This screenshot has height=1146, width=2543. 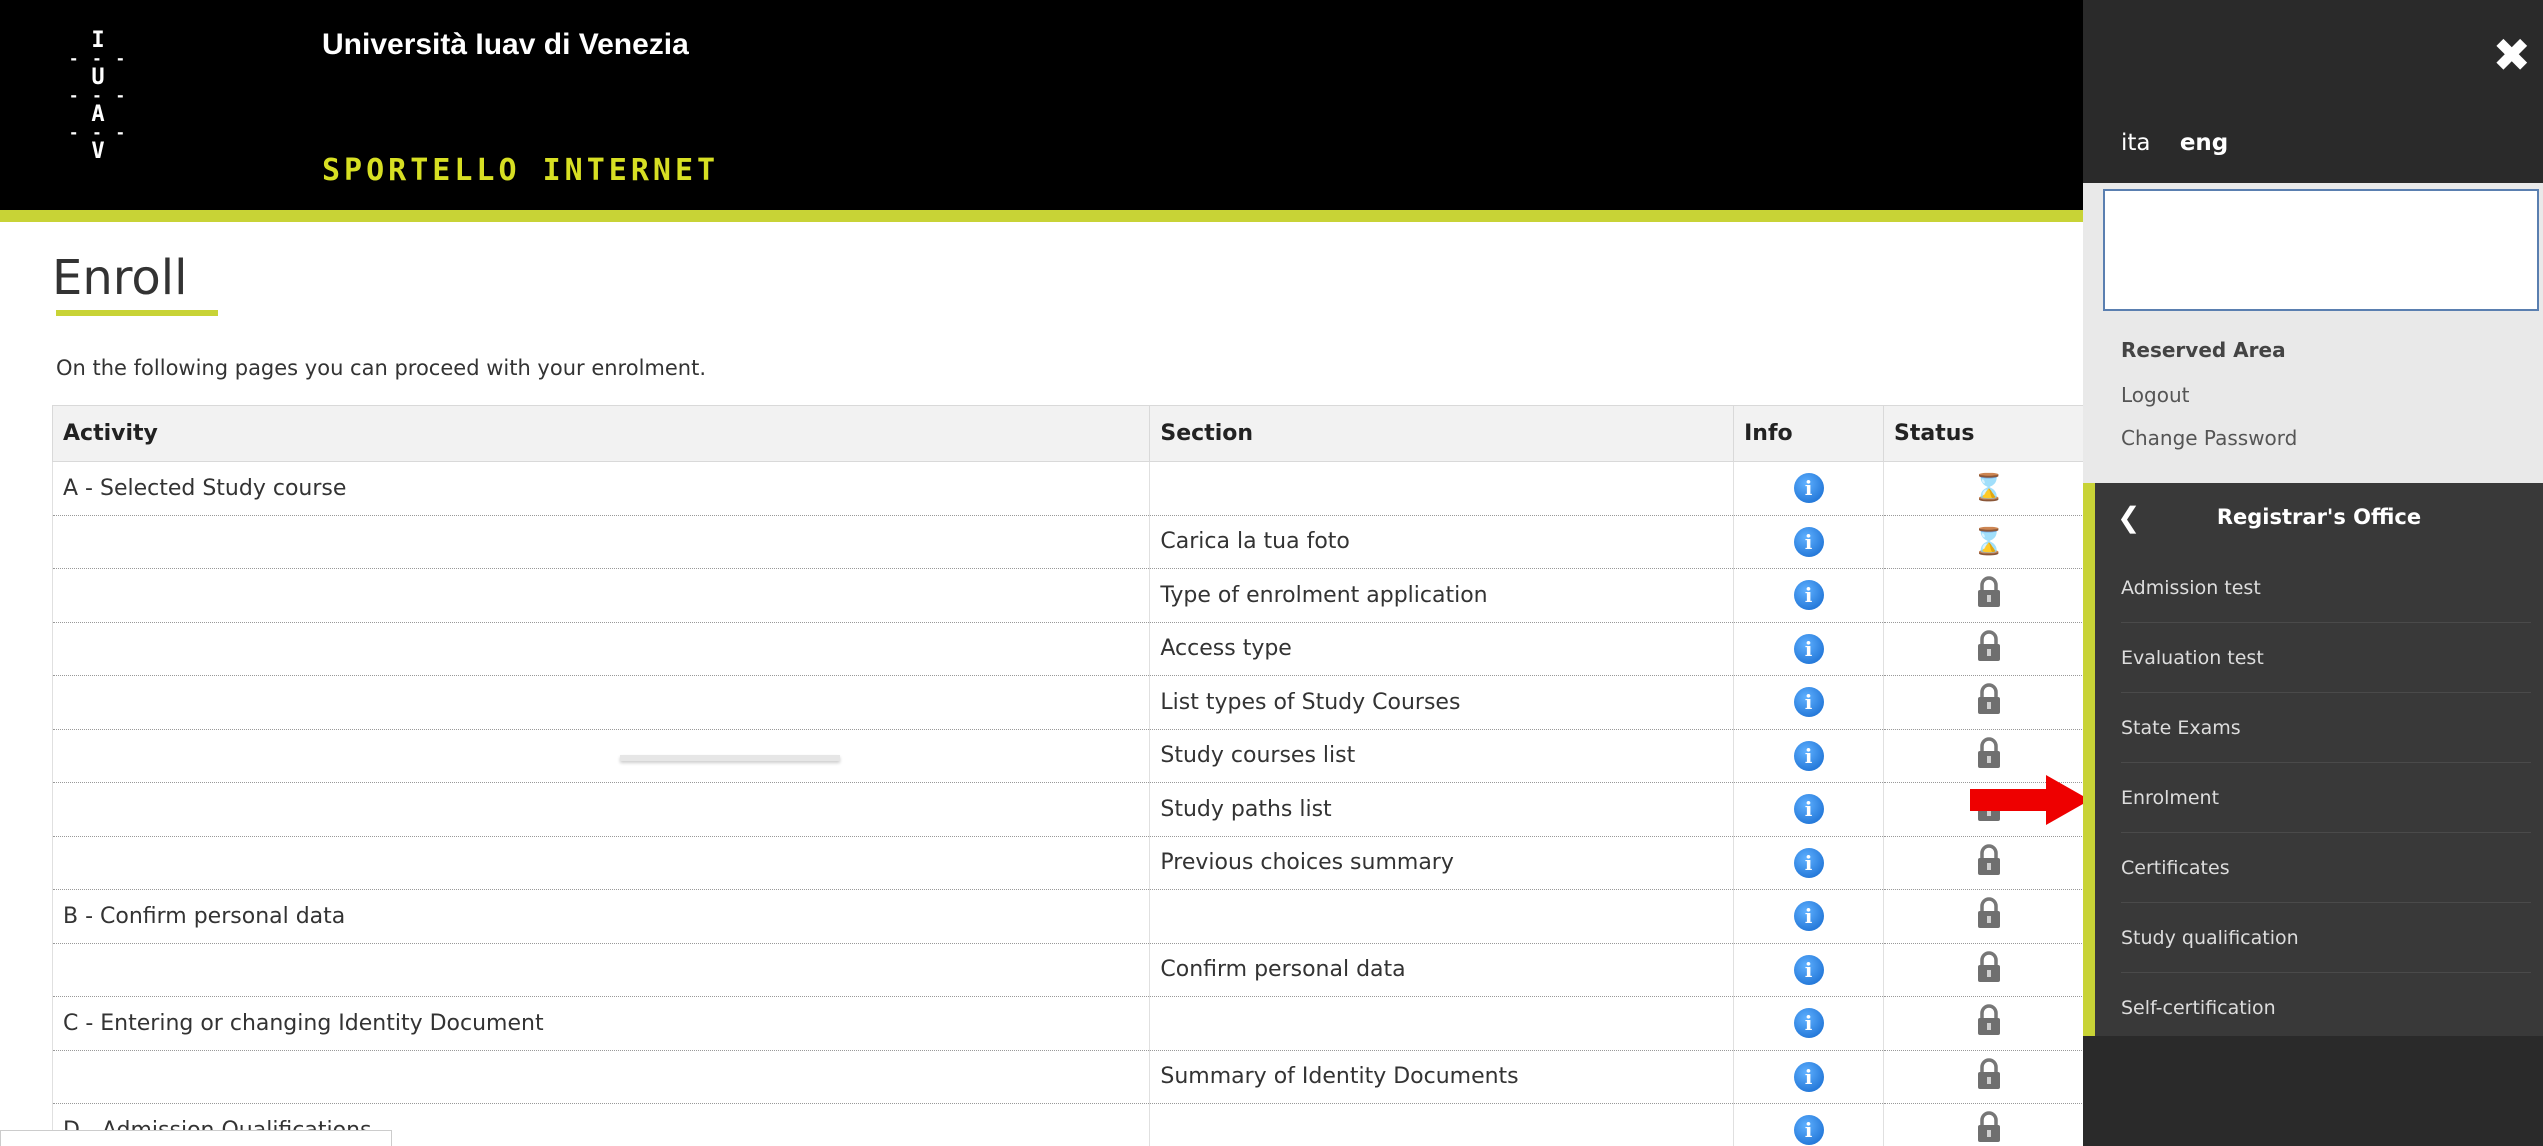 What do you see at coordinates (1442, 542) in the screenshot?
I see `section-cell: Carica la tua foto` at bounding box center [1442, 542].